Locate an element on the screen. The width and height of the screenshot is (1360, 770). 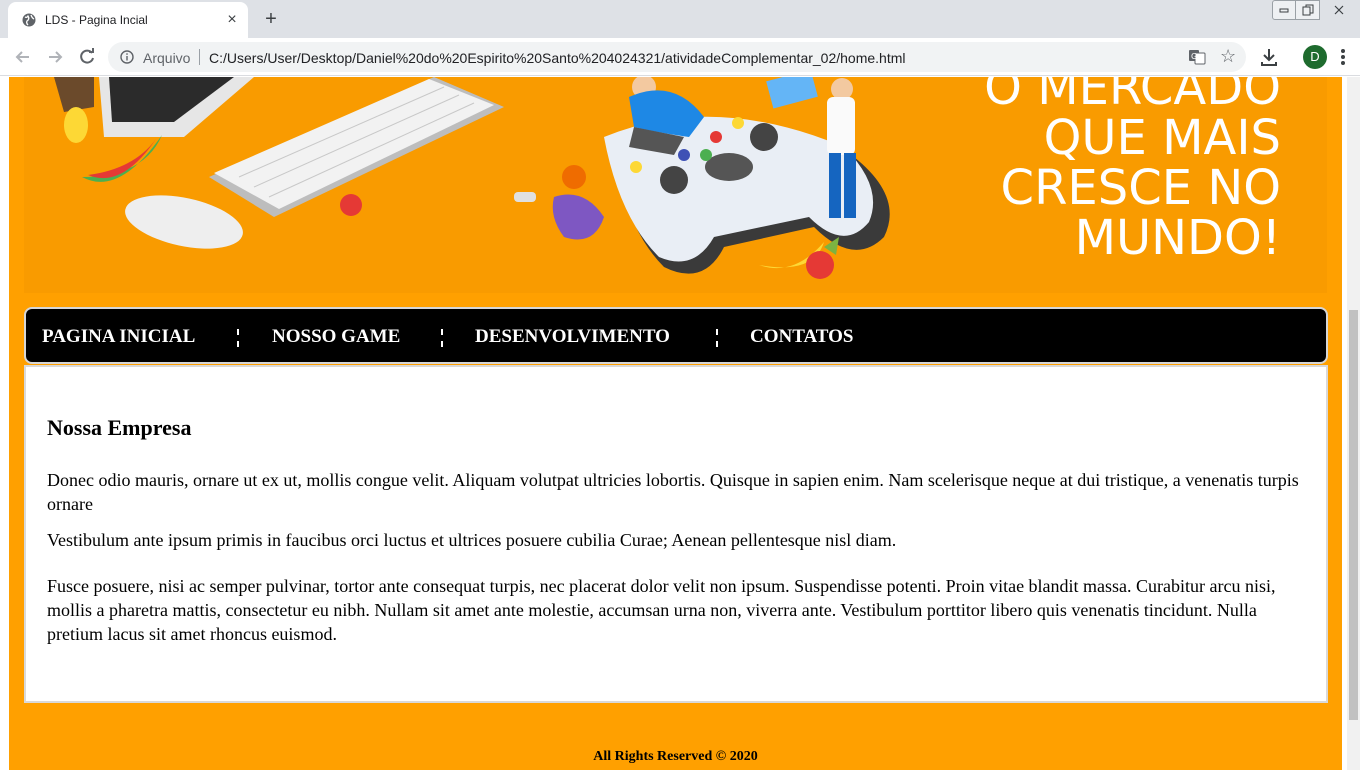
close-window-button is located at coordinates (1339, 10).